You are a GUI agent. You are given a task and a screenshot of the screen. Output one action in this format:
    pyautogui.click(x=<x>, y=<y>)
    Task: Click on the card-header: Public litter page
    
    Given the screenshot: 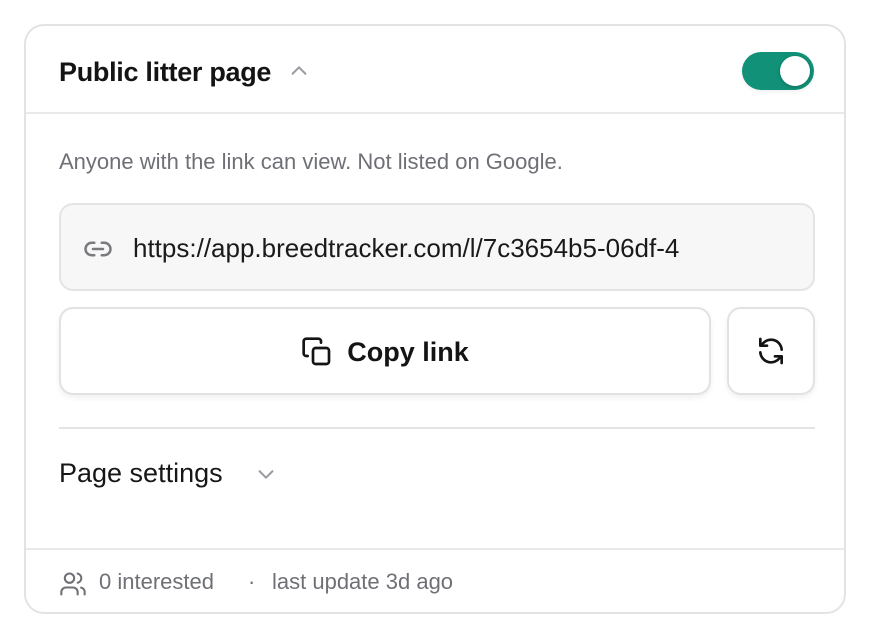 What is the action you would take?
    pyautogui.click(x=435, y=70)
    